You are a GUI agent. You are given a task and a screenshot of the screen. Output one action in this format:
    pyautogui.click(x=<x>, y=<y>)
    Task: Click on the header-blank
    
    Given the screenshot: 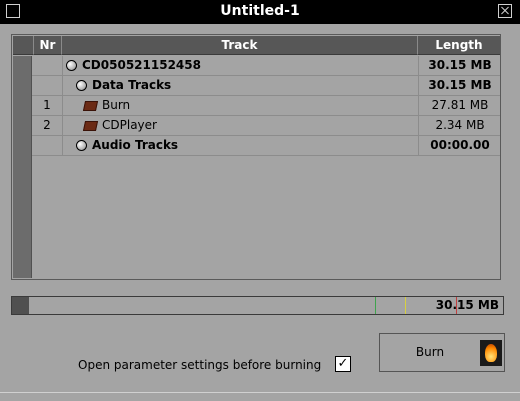 What is the action you would take?
    pyautogui.click(x=23, y=45)
    